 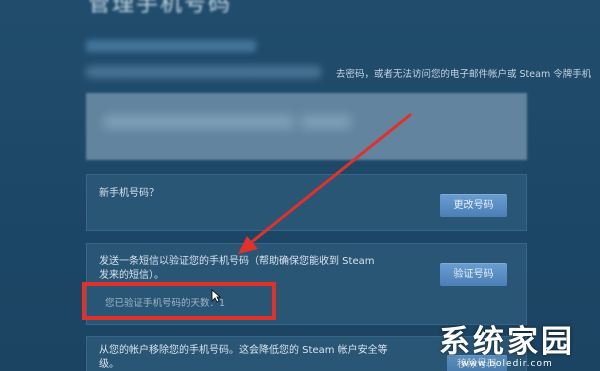 I want to click on remove-number-label: 从您的帐户移除您的手机号码。这会降低您的 Steam 帐户安全等级。, so click(x=243, y=357).